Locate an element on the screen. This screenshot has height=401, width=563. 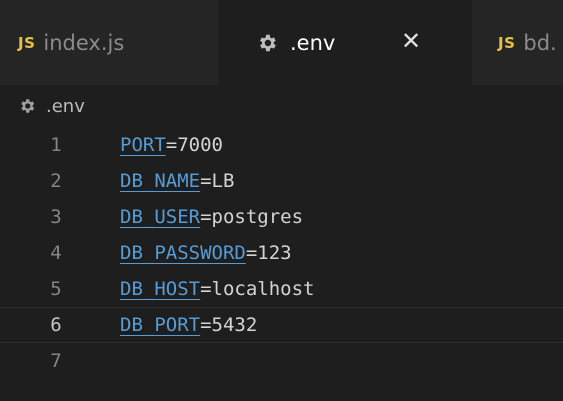
env-key: PORT is located at coordinates (143, 145).